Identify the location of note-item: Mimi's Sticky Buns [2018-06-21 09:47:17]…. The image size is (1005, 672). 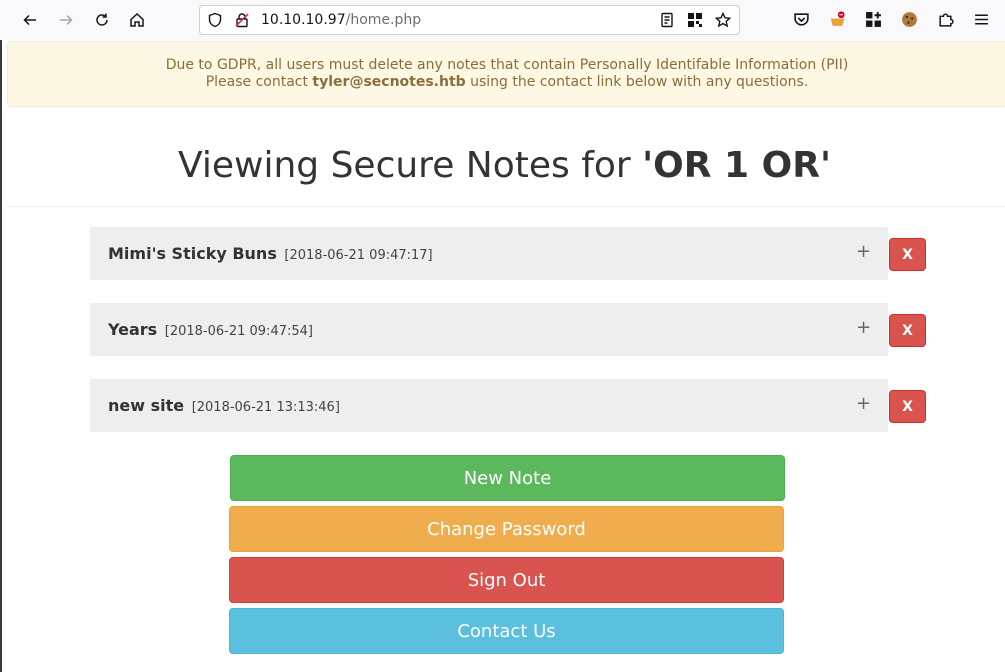
(489, 253).